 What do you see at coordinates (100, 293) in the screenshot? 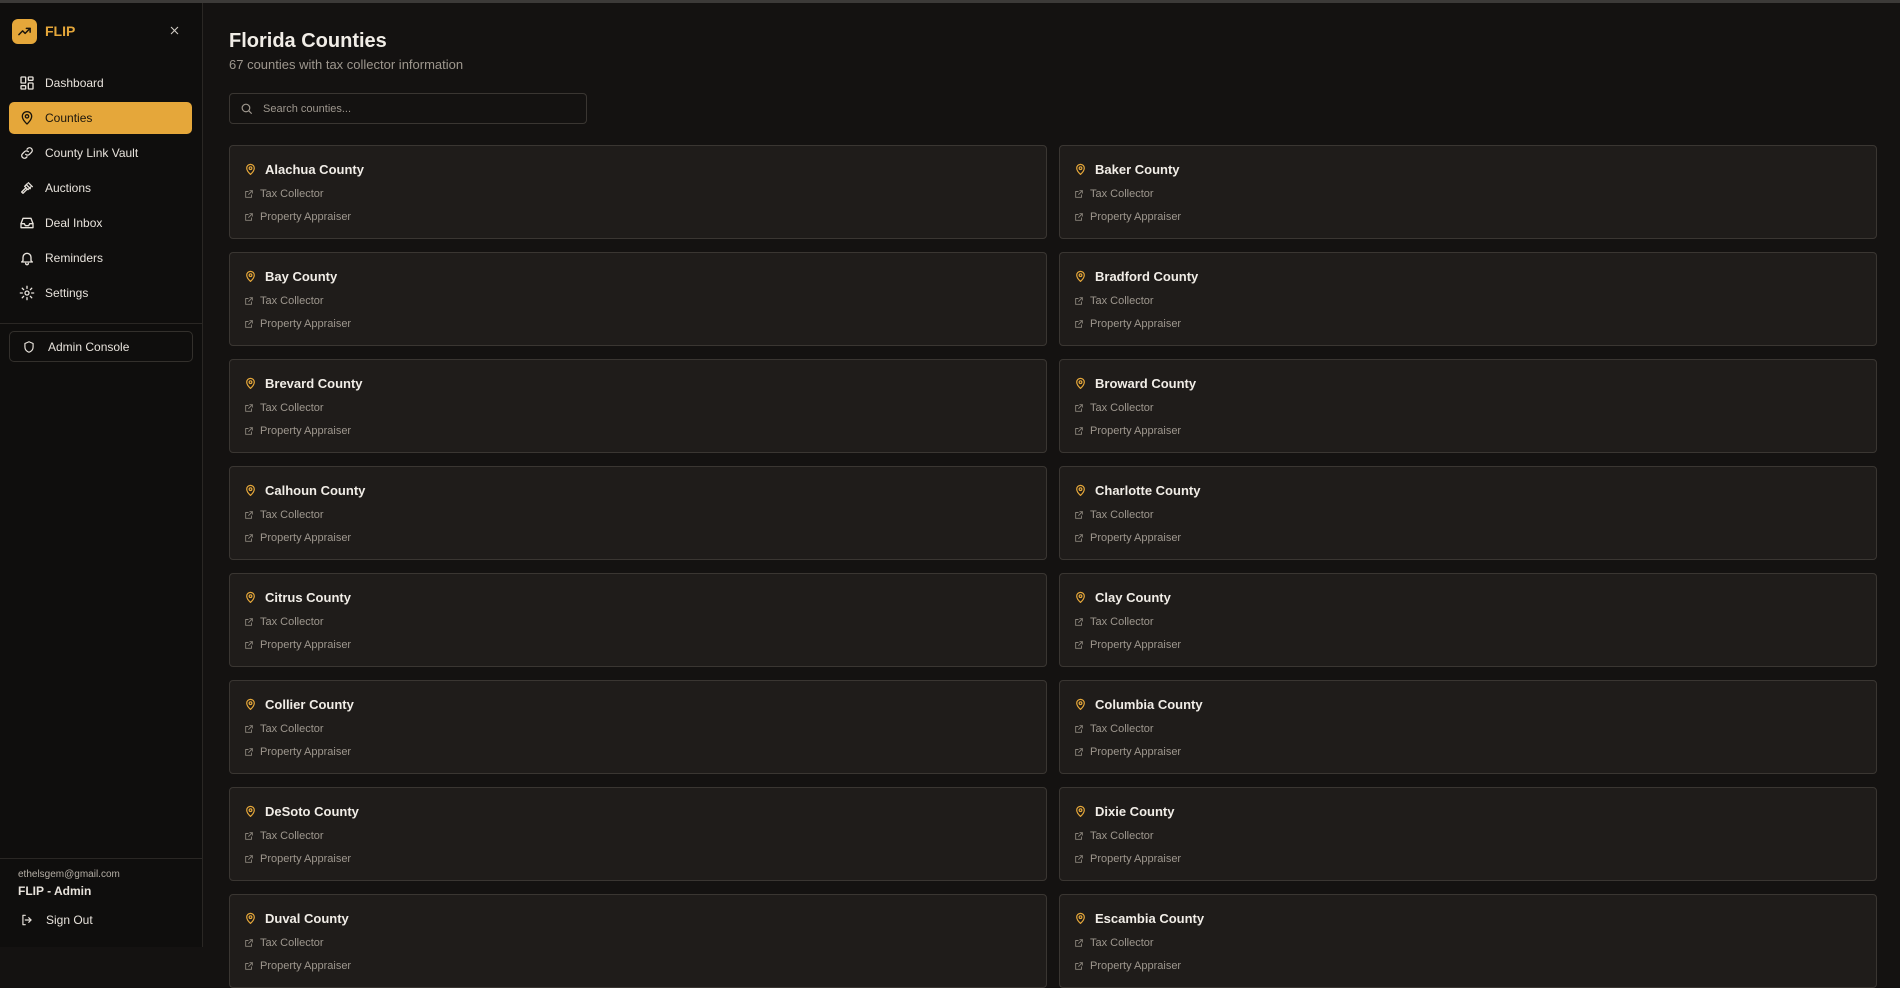
I see `sidebar-item-settings: Settings` at bounding box center [100, 293].